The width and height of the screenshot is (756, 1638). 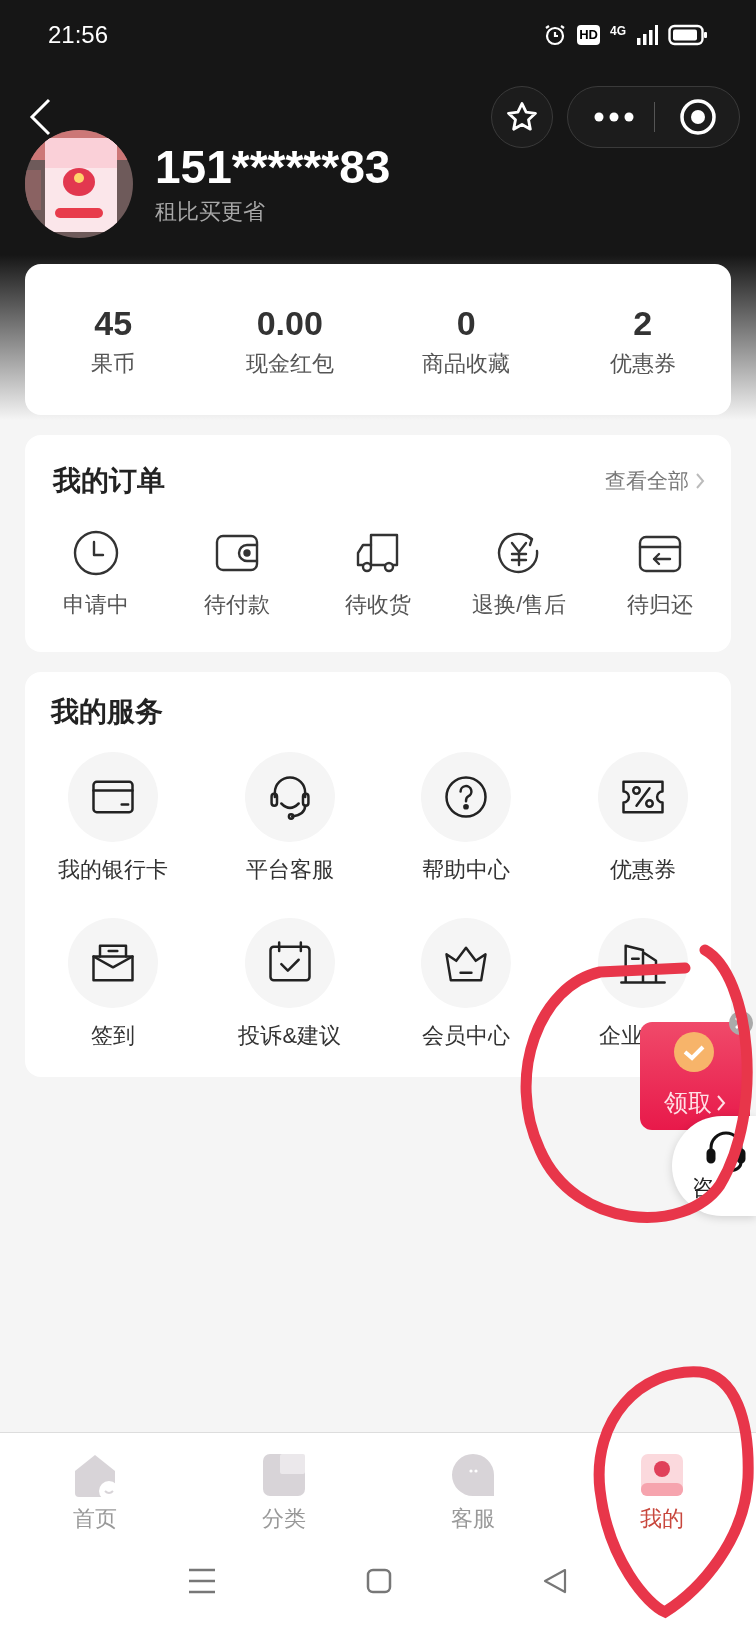 I want to click on headset-icon, so click(x=726, y=1152).